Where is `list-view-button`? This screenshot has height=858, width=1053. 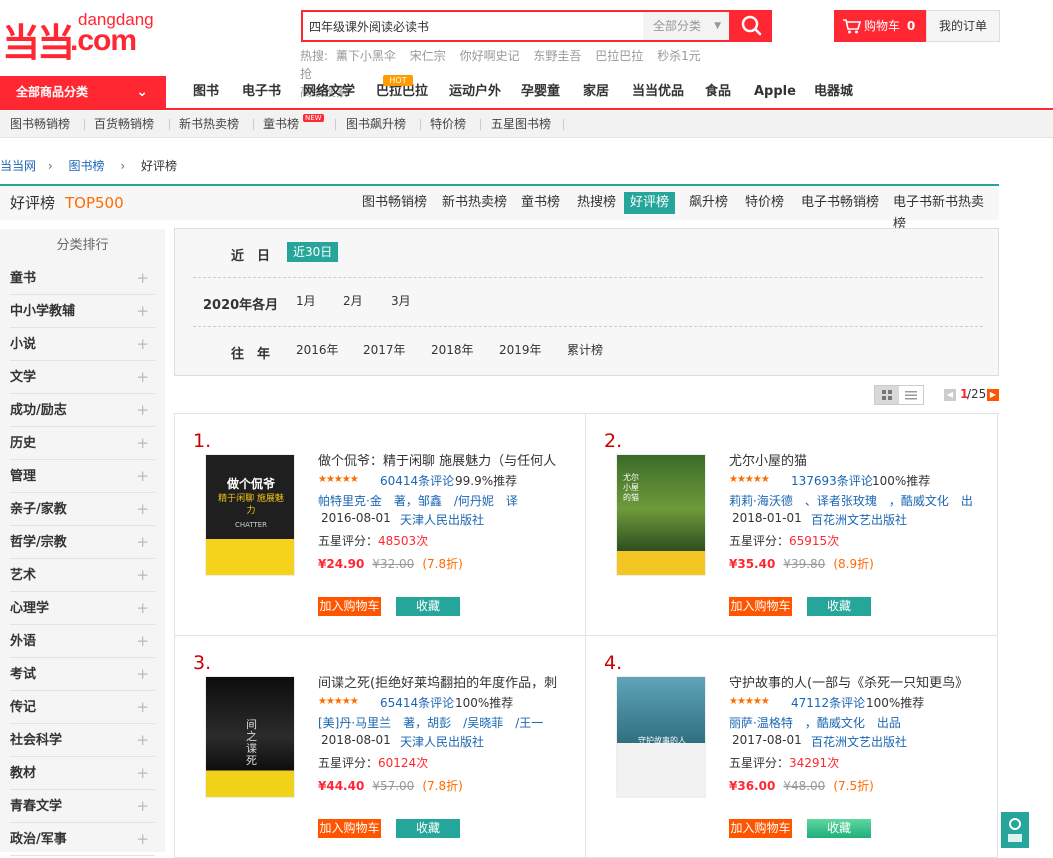
list-view-button is located at coordinates (911, 395).